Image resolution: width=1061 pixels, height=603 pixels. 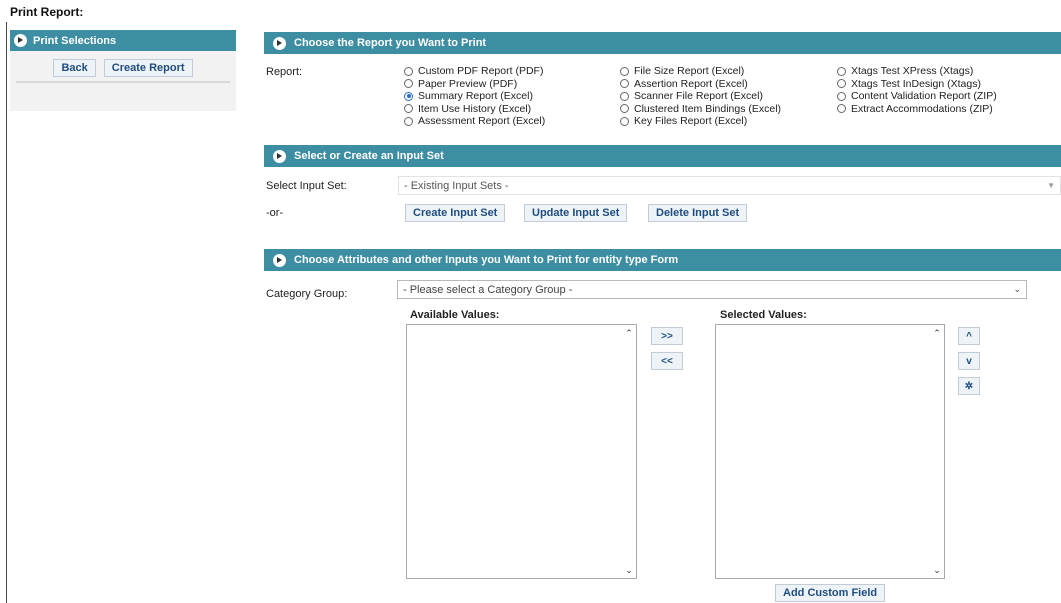 I want to click on report-option: Extract Accommodations (ZIP), so click(x=917, y=109).